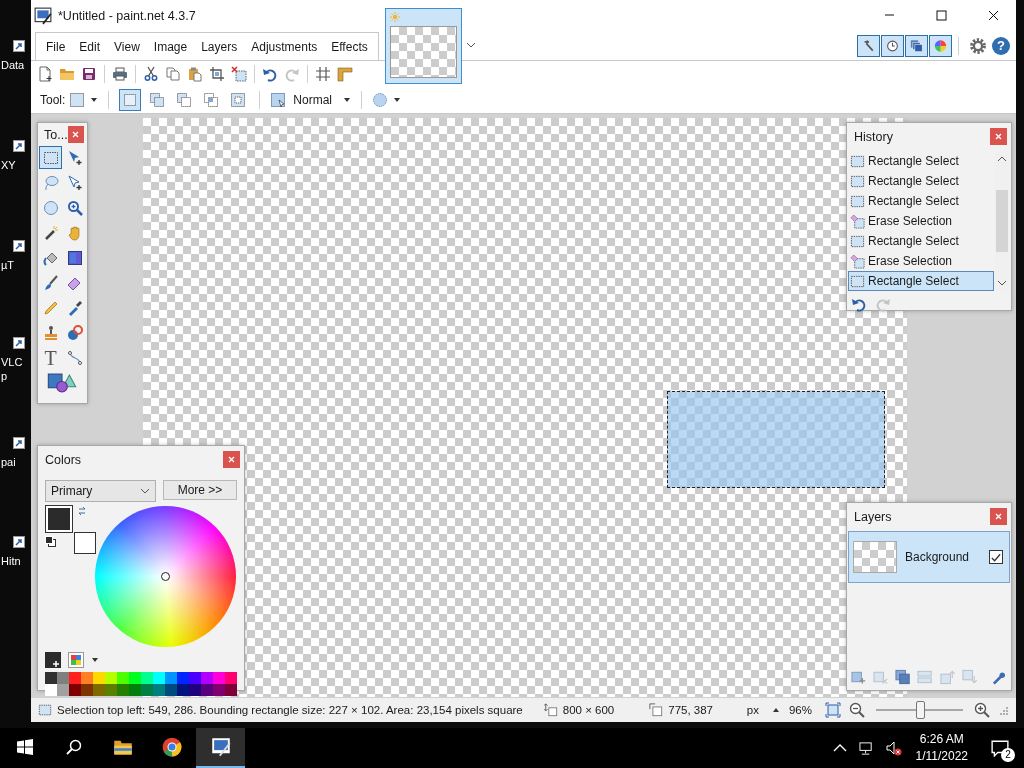 The image size is (1024, 768). I want to click on copy-icon, so click(173, 74).